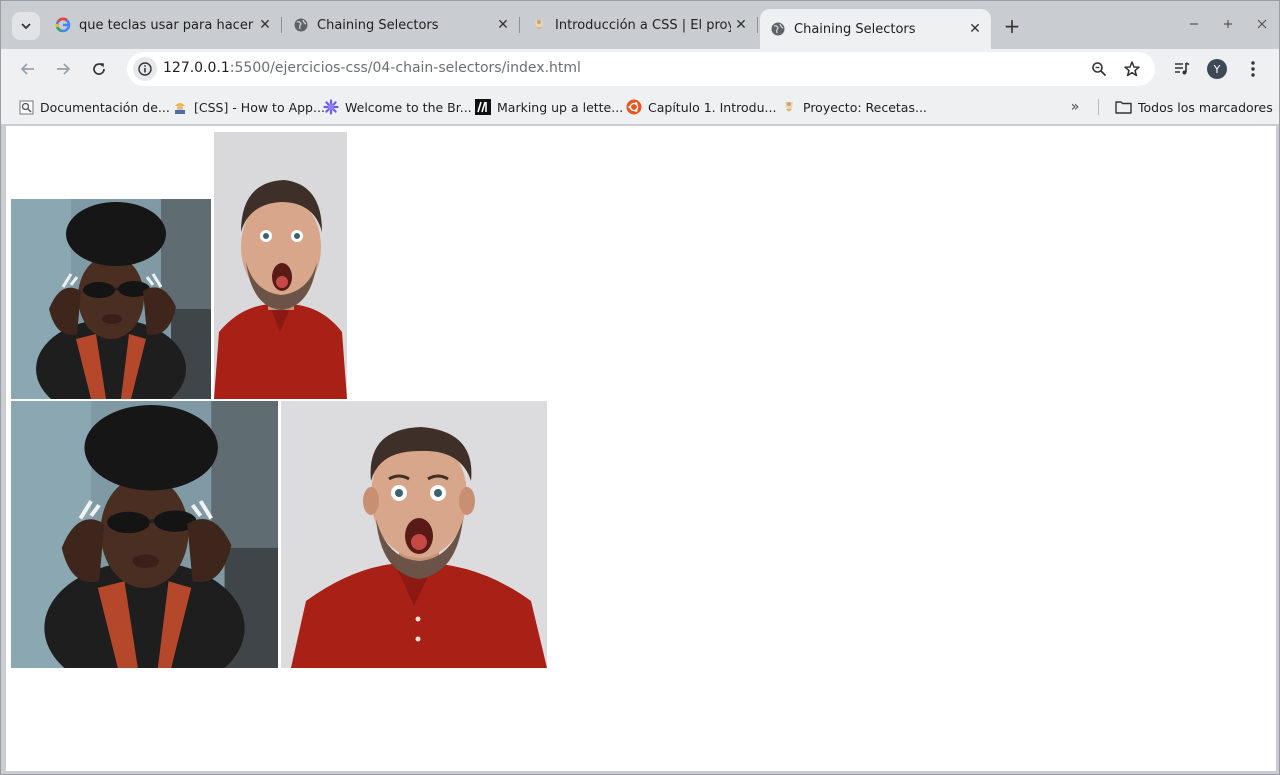  I want to click on bookmark-label: Todos los marcadores, so click(1205, 107).